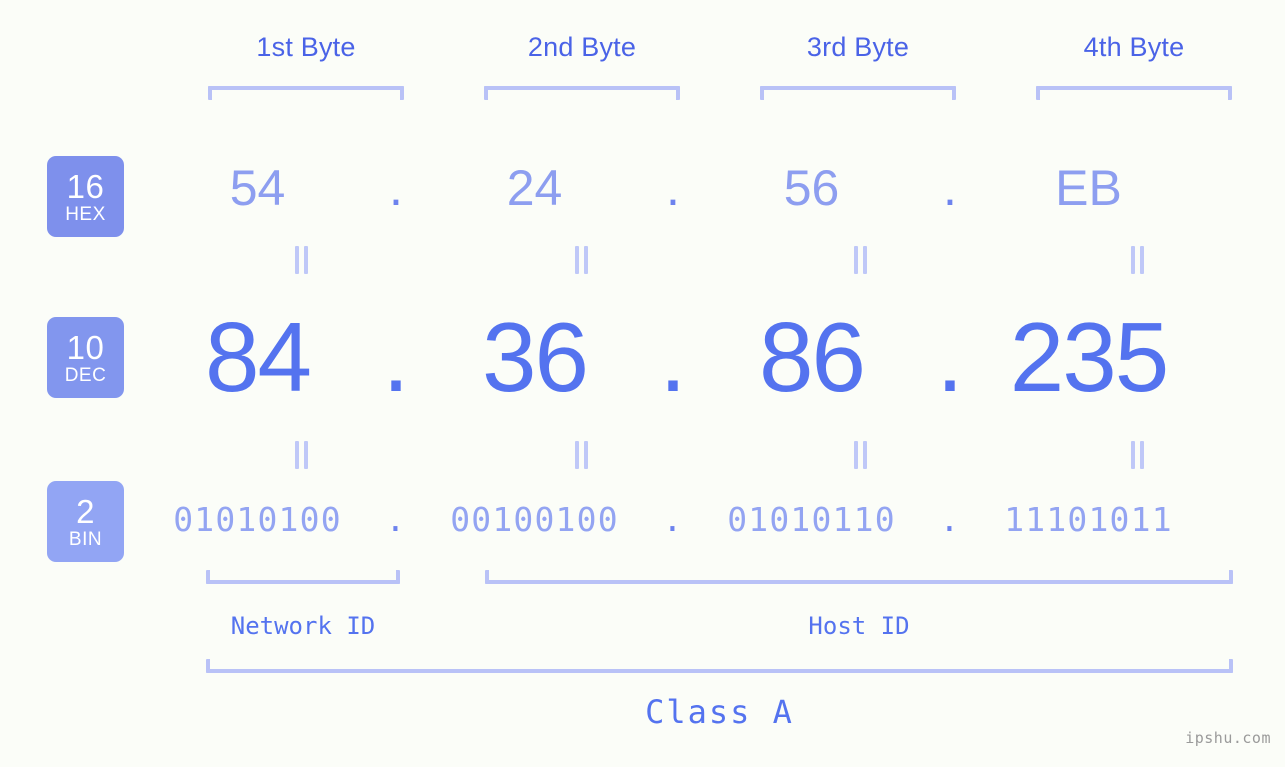 The width and height of the screenshot is (1285, 767). Describe the element at coordinates (811, 519) in the screenshot. I see `bin-octet-3: 01010110` at that location.